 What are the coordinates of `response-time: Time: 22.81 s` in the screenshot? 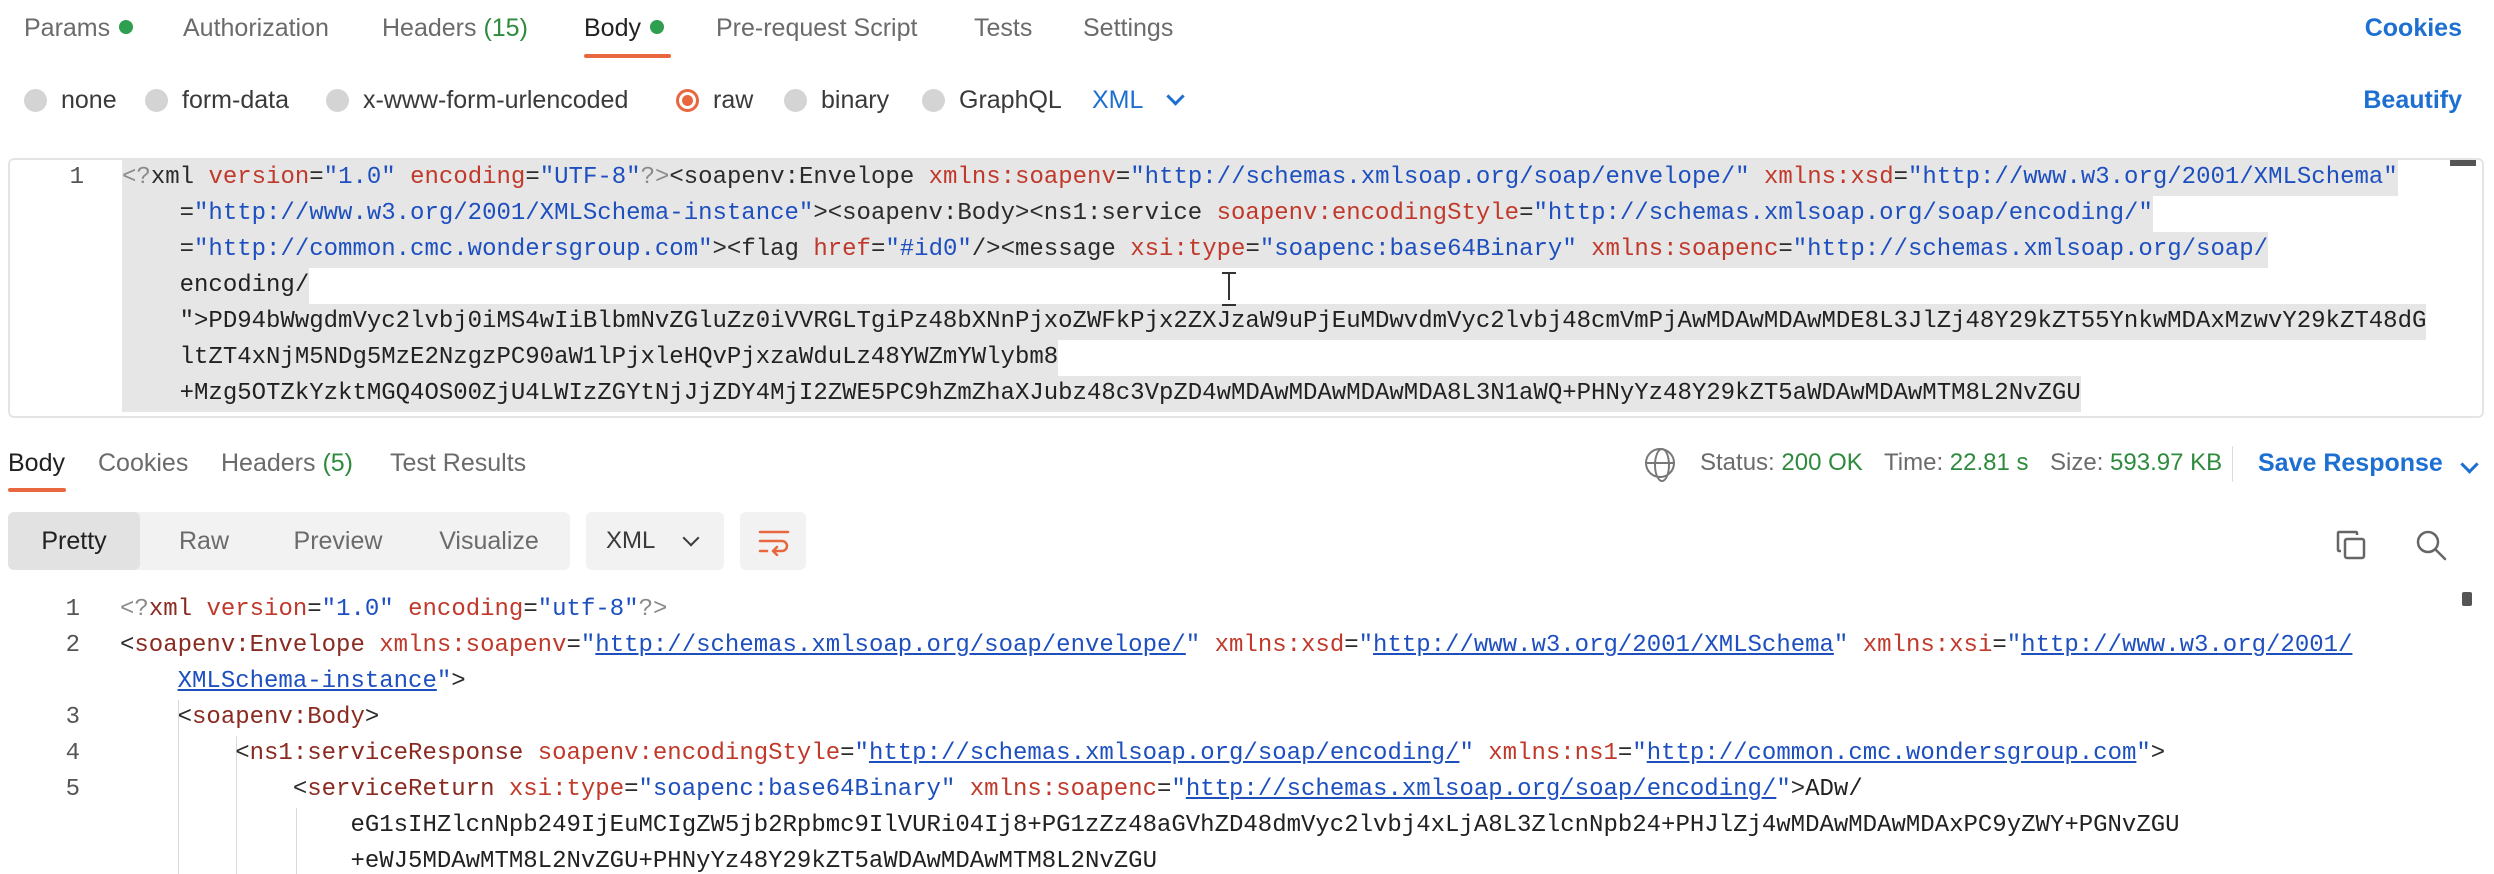 It's located at (1956, 462).